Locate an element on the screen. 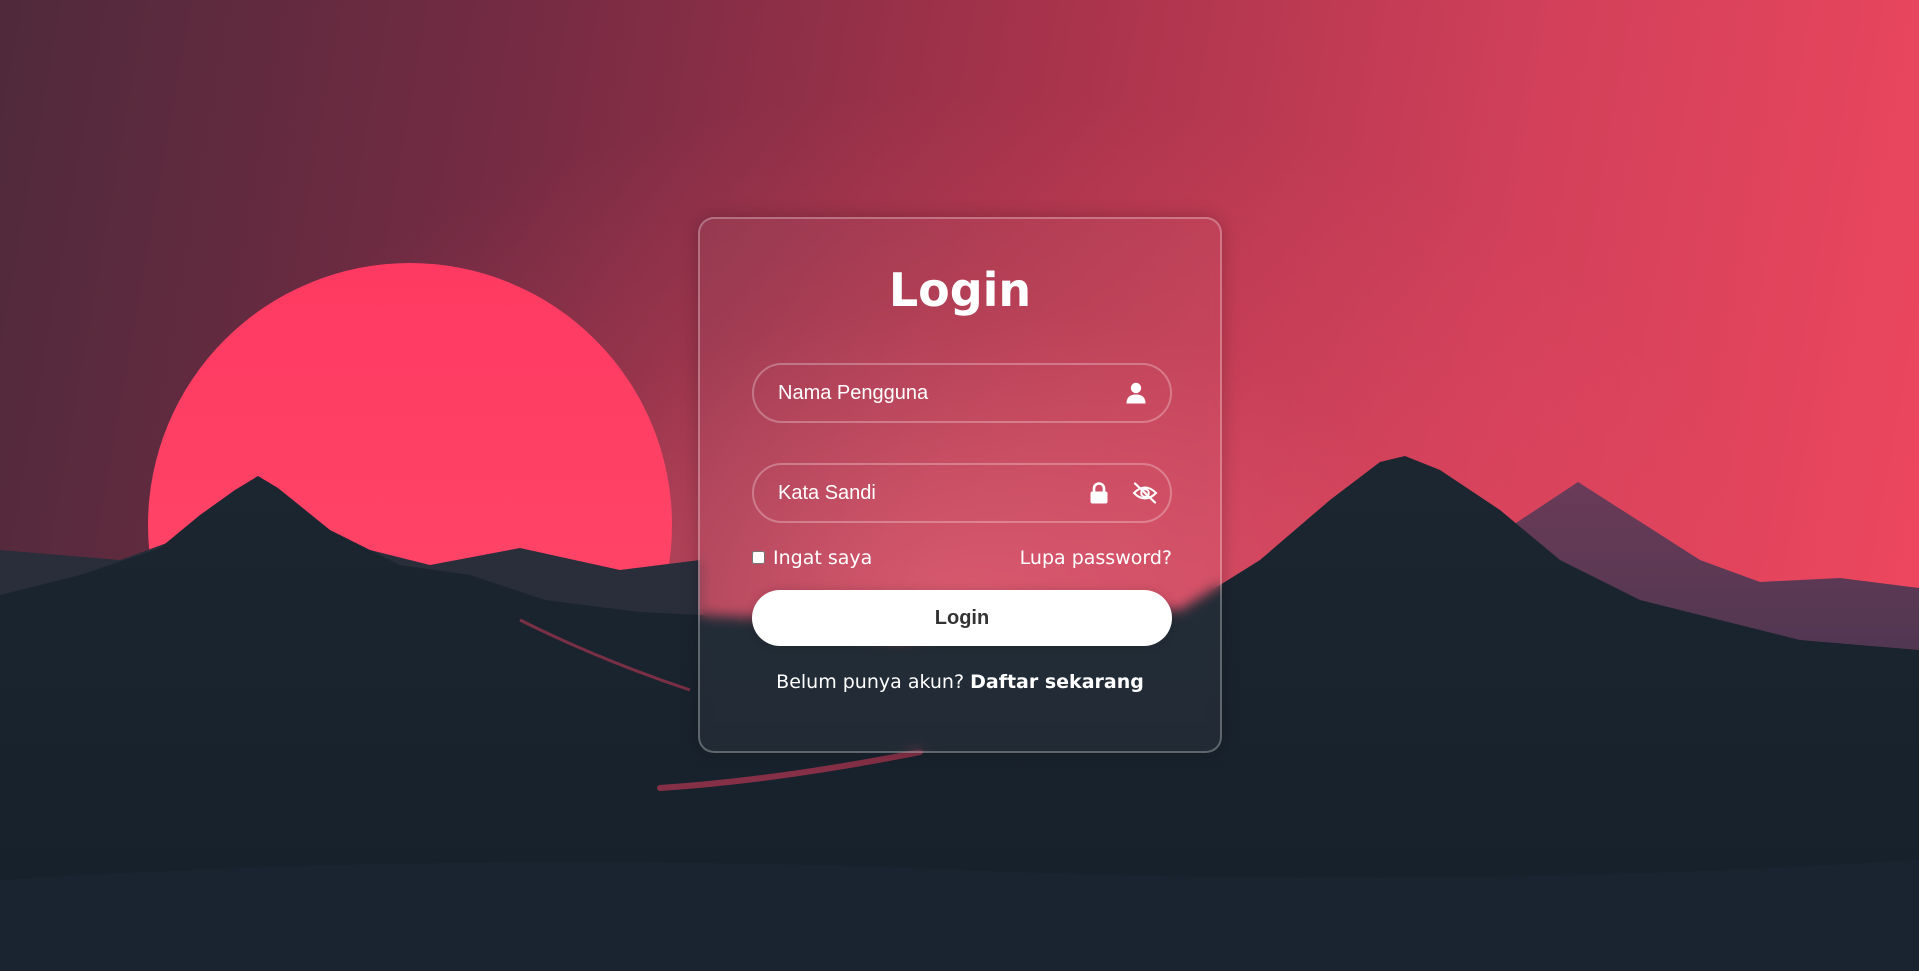 Image resolution: width=1919 pixels, height=971 pixels. register-prompt: Belum punya akun? Daftar sekarang is located at coordinates (960, 682).